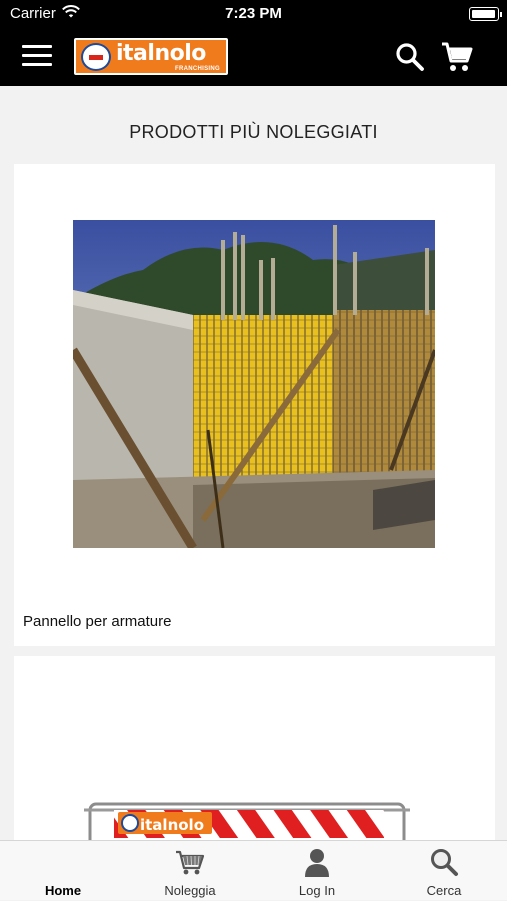 This screenshot has width=507, height=901. I want to click on product-name: Pannello per armature, so click(97, 621).